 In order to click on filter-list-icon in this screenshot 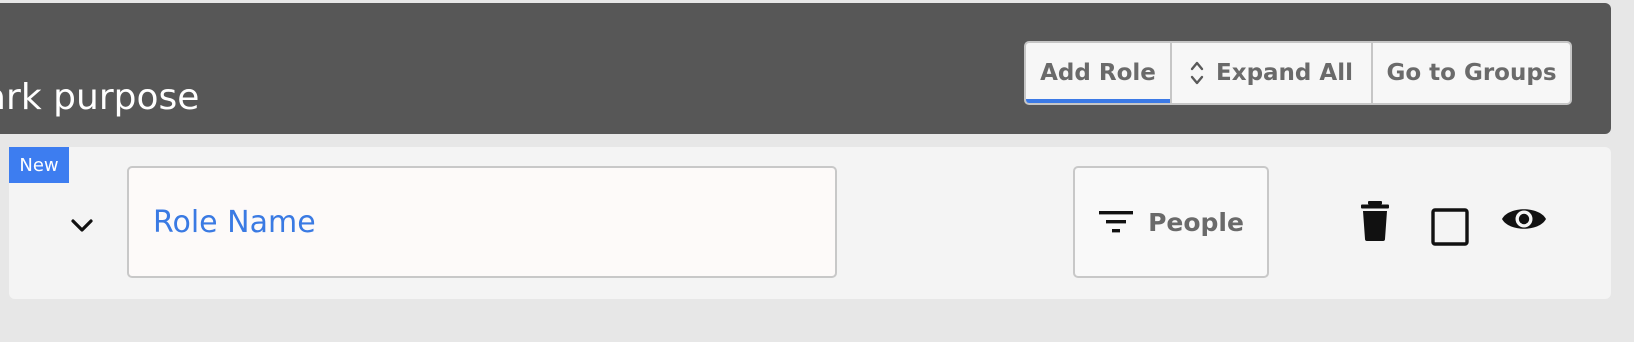, I will do `click(1116, 222)`.